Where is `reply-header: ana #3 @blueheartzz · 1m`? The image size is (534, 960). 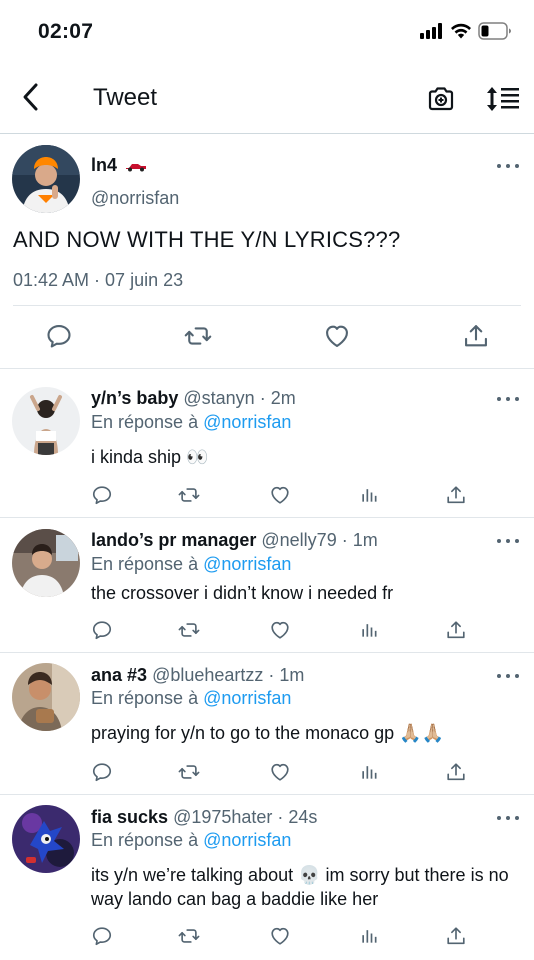 reply-header: ana #3 @blueheartzz · 1m is located at coordinates (197, 675).